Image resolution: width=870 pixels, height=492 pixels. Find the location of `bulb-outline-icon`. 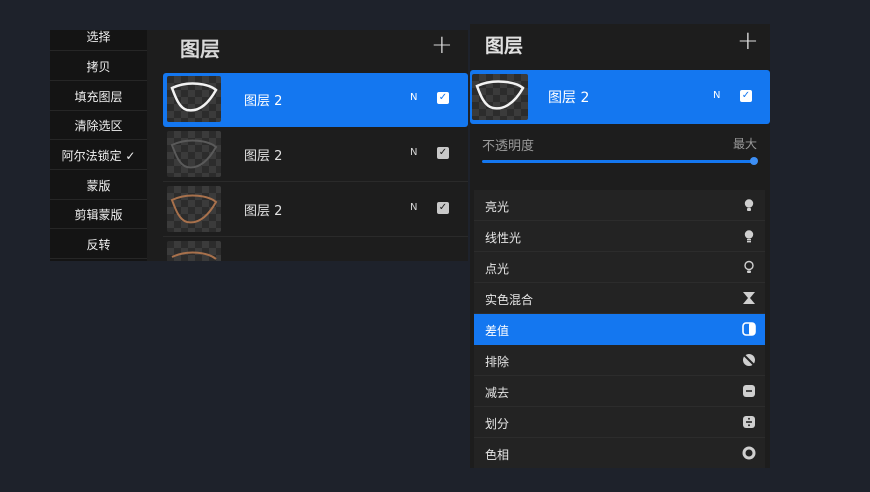

bulb-outline-icon is located at coordinates (749, 266).